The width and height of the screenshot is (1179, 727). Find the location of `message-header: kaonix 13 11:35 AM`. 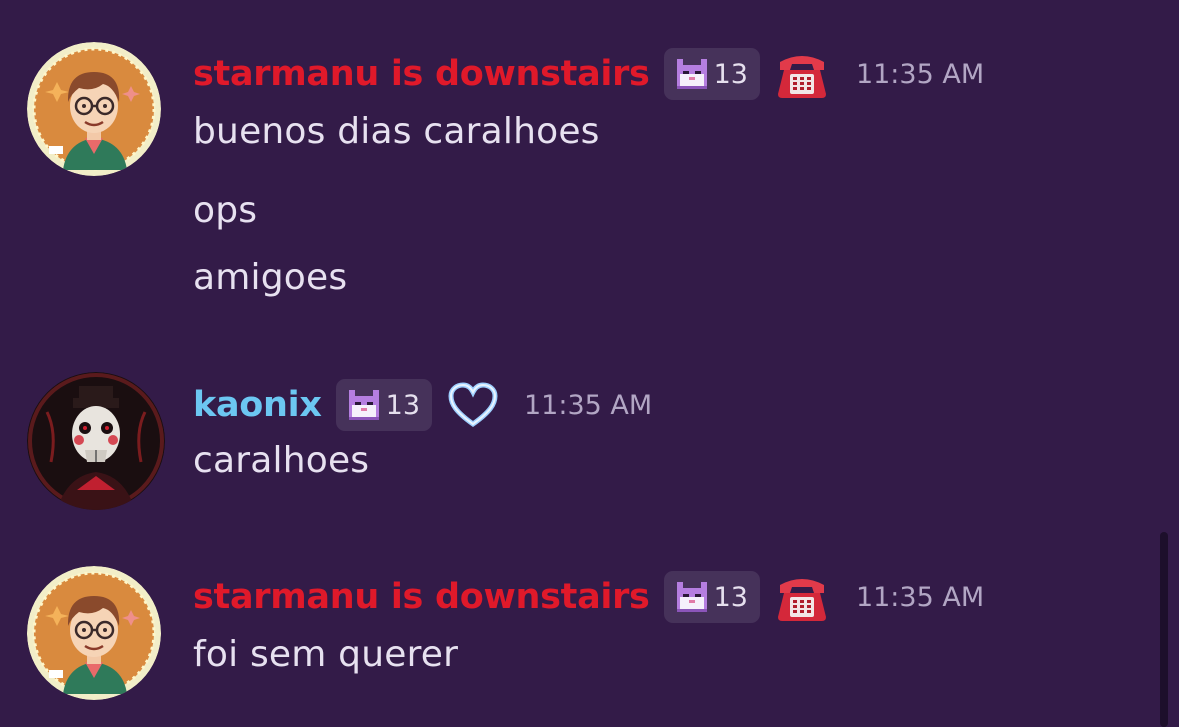

message-header: kaonix 13 11:35 AM is located at coordinates (422, 405).